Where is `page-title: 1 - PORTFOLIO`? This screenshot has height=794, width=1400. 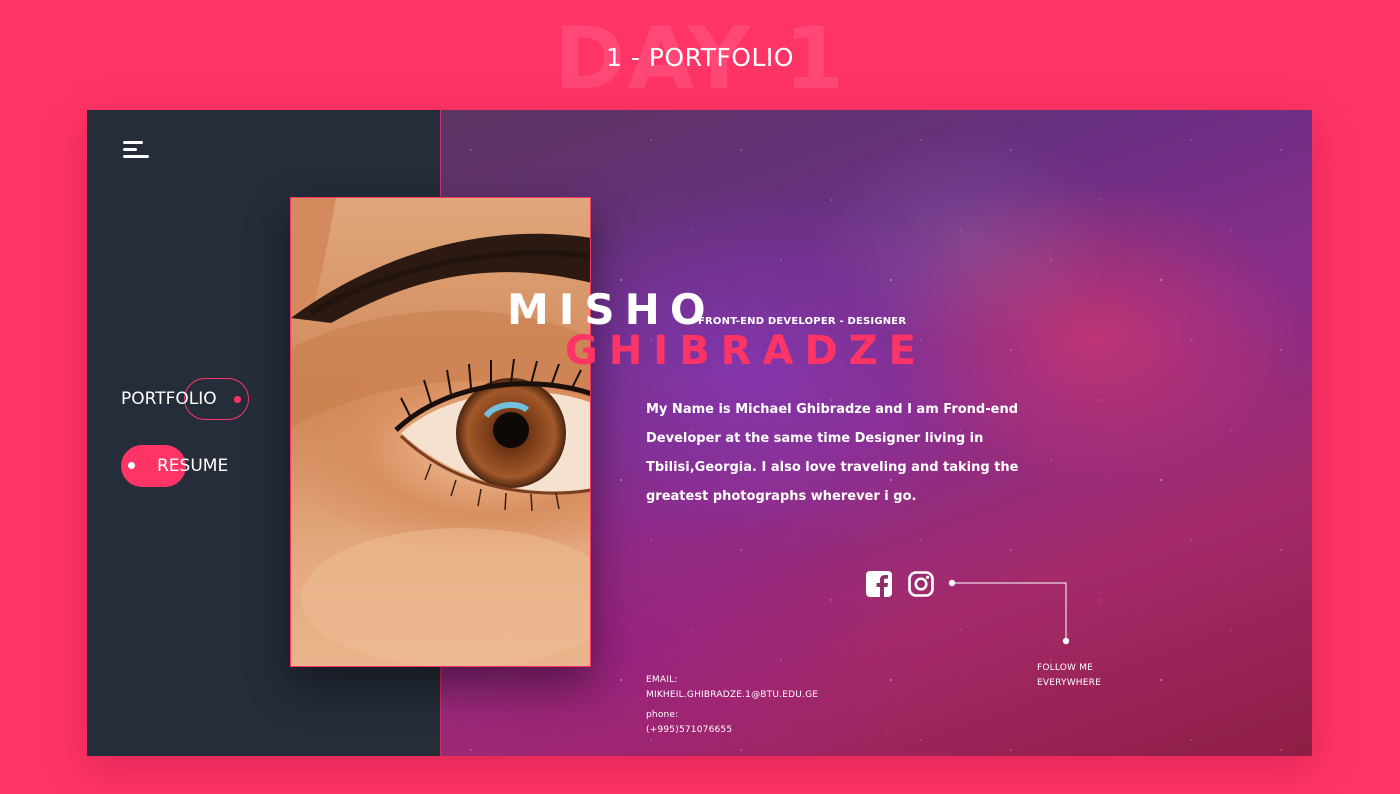
page-title: 1 - PORTFOLIO is located at coordinates (700, 57).